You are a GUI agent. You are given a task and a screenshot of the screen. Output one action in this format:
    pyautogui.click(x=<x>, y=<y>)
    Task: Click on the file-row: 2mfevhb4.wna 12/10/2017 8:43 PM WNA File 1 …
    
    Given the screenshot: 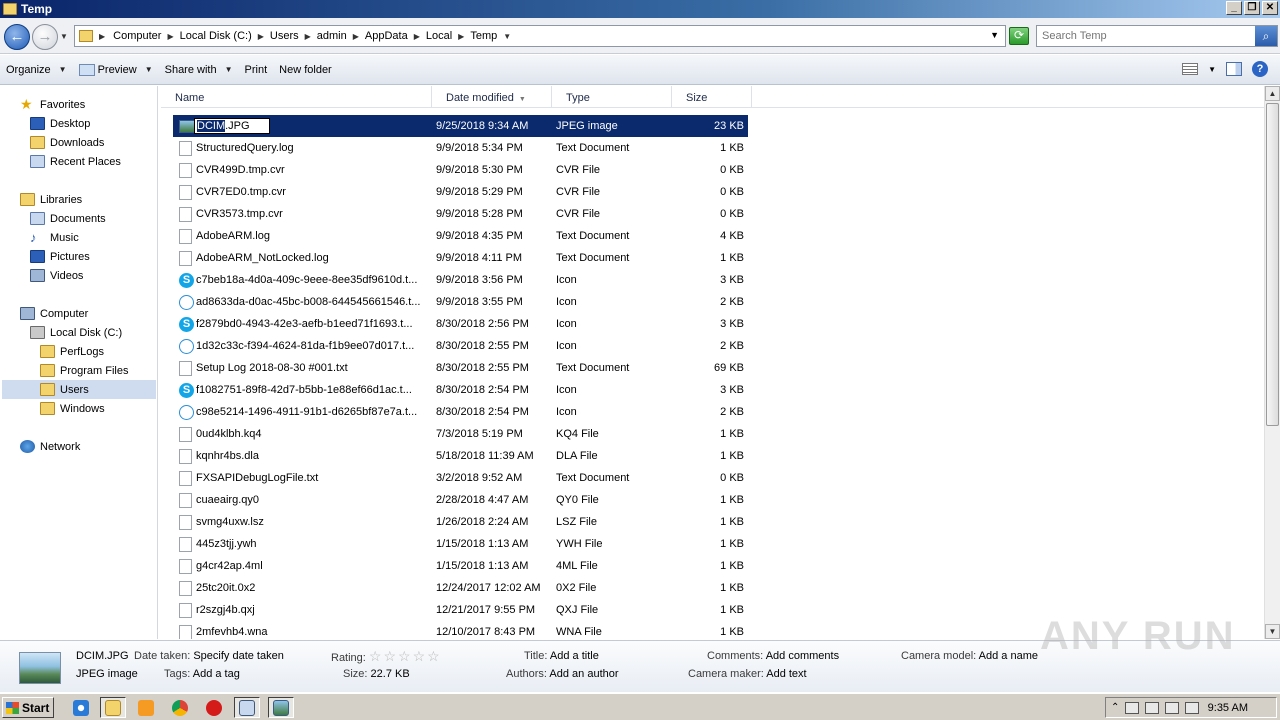 What is the action you would take?
    pyautogui.click(x=460, y=630)
    